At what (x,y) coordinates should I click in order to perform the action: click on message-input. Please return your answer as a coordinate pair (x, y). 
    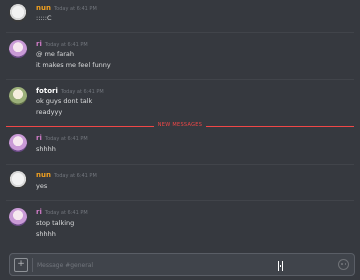
    Looking at the image, I should click on (182, 265).